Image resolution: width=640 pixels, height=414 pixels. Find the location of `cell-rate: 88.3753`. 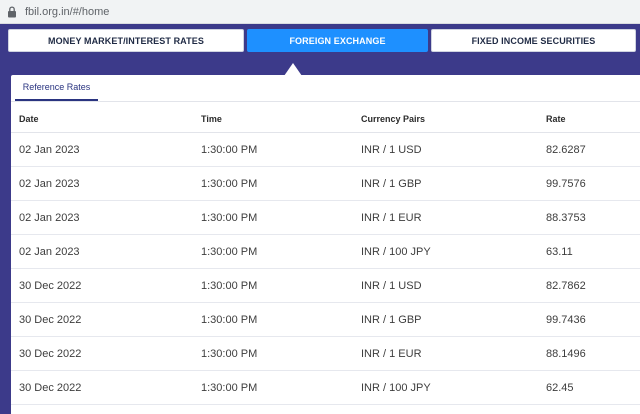

cell-rate: 88.3753 is located at coordinates (593, 217).